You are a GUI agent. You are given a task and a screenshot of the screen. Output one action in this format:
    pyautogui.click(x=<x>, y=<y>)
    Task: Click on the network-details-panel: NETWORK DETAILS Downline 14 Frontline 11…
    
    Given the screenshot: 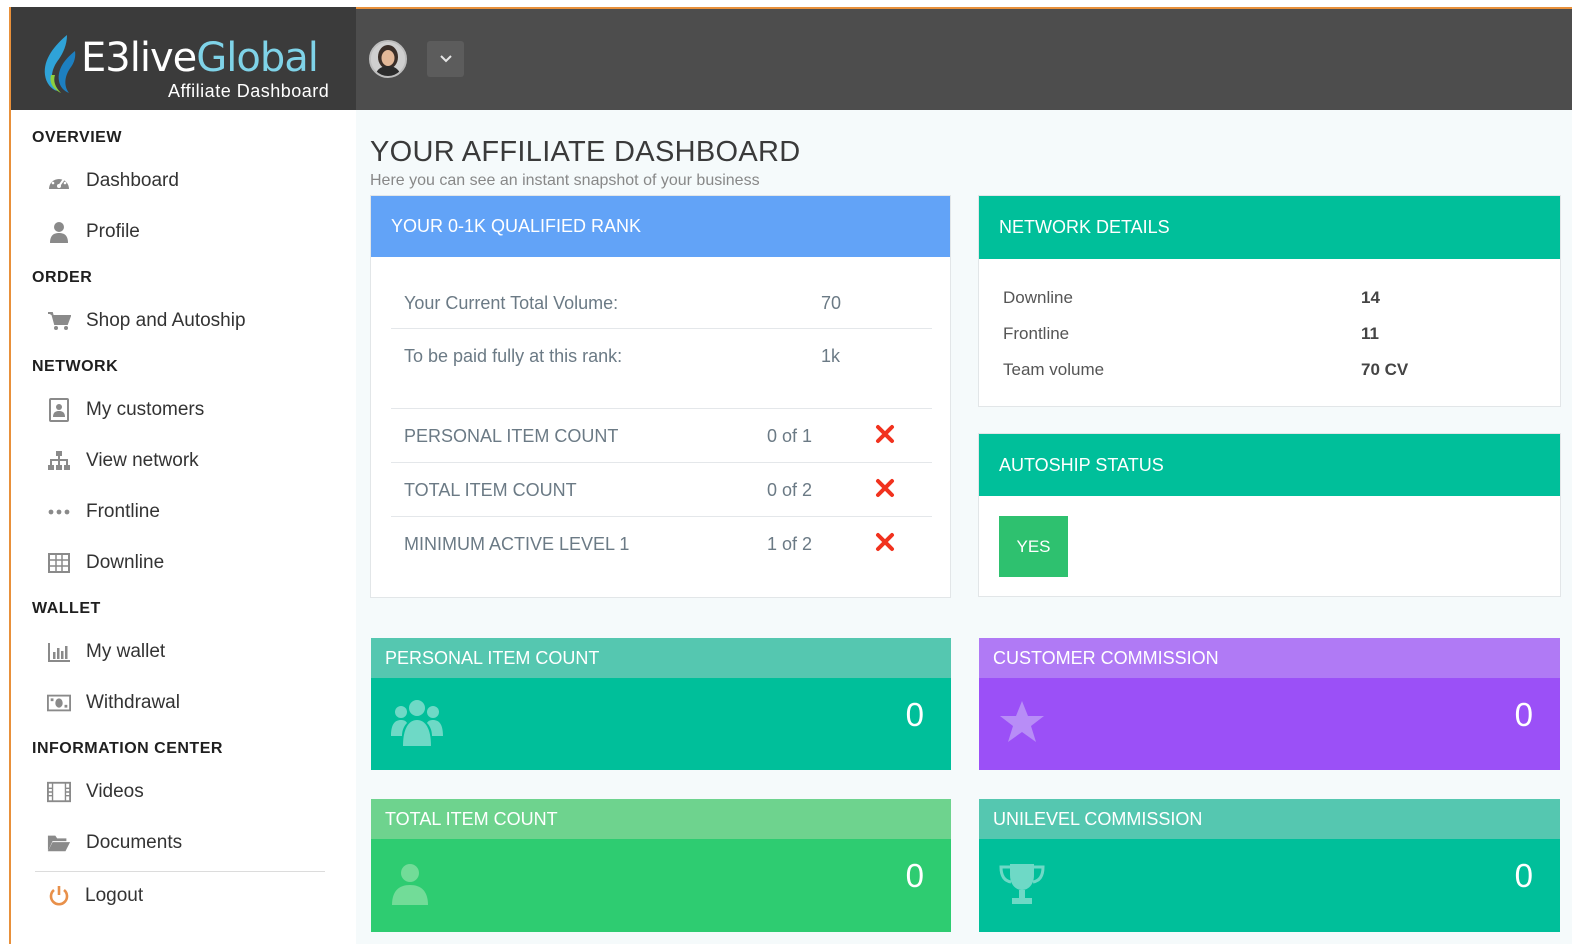 What is the action you would take?
    pyautogui.click(x=1269, y=301)
    